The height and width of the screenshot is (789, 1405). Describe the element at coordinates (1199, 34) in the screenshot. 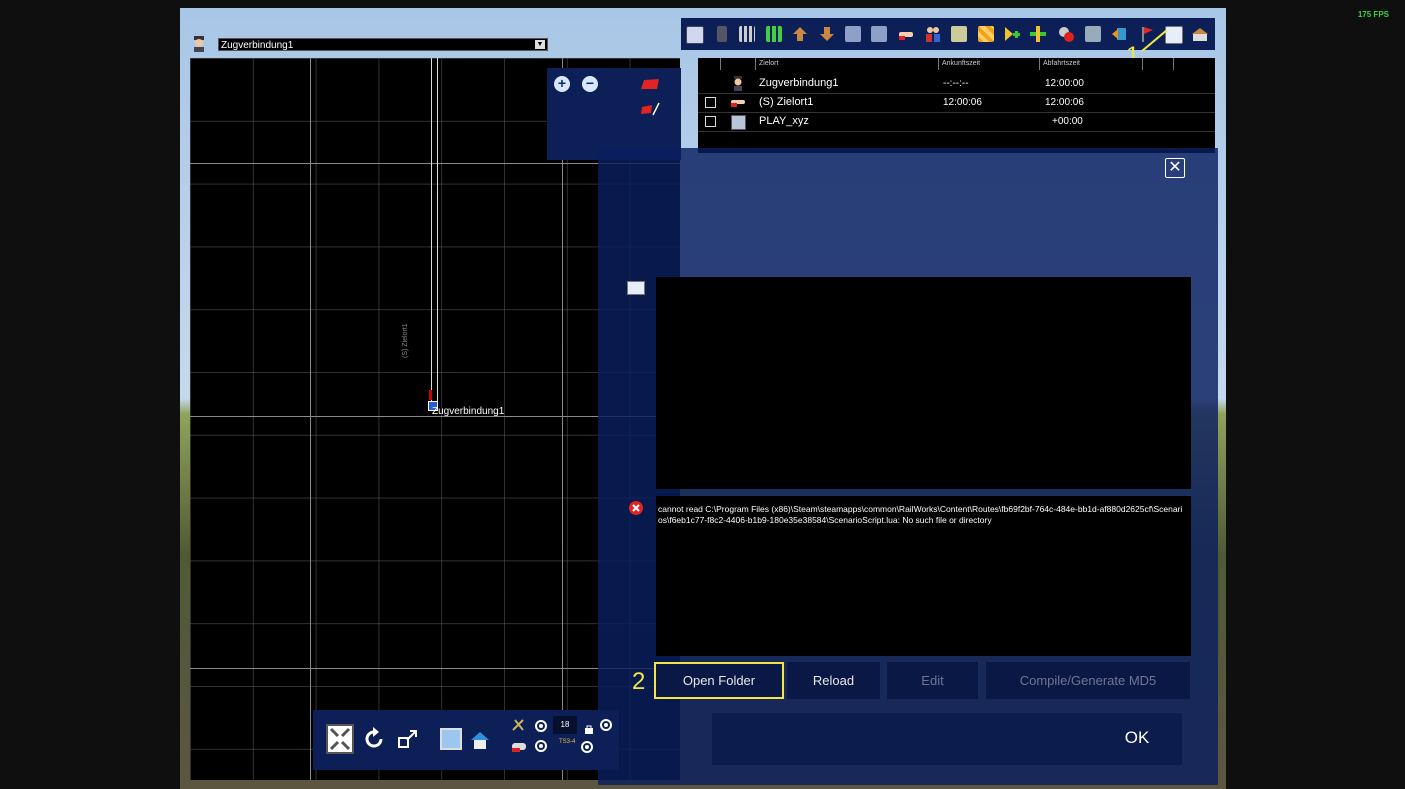

I see `station-icon` at that location.